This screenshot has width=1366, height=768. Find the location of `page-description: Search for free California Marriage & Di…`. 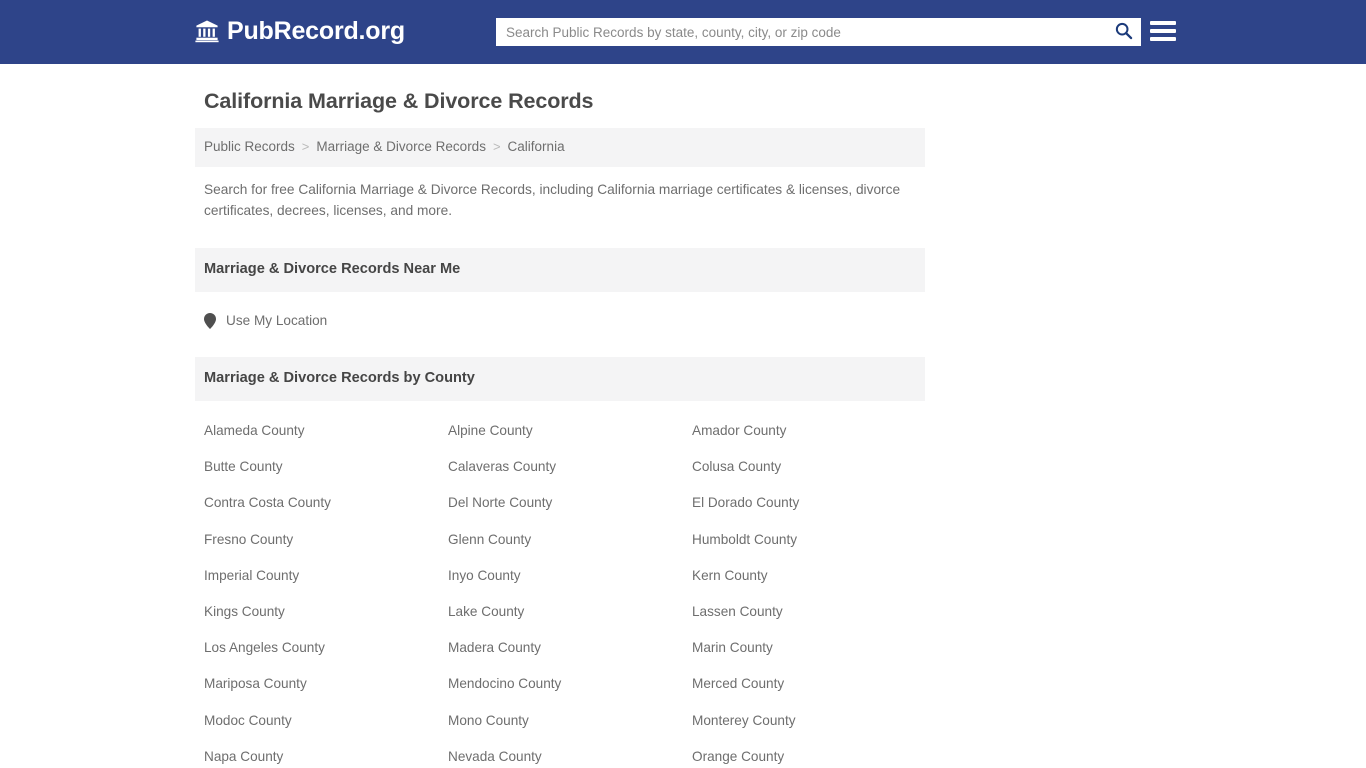

page-description: Search for free California Marriage & Di… is located at coordinates (552, 200).